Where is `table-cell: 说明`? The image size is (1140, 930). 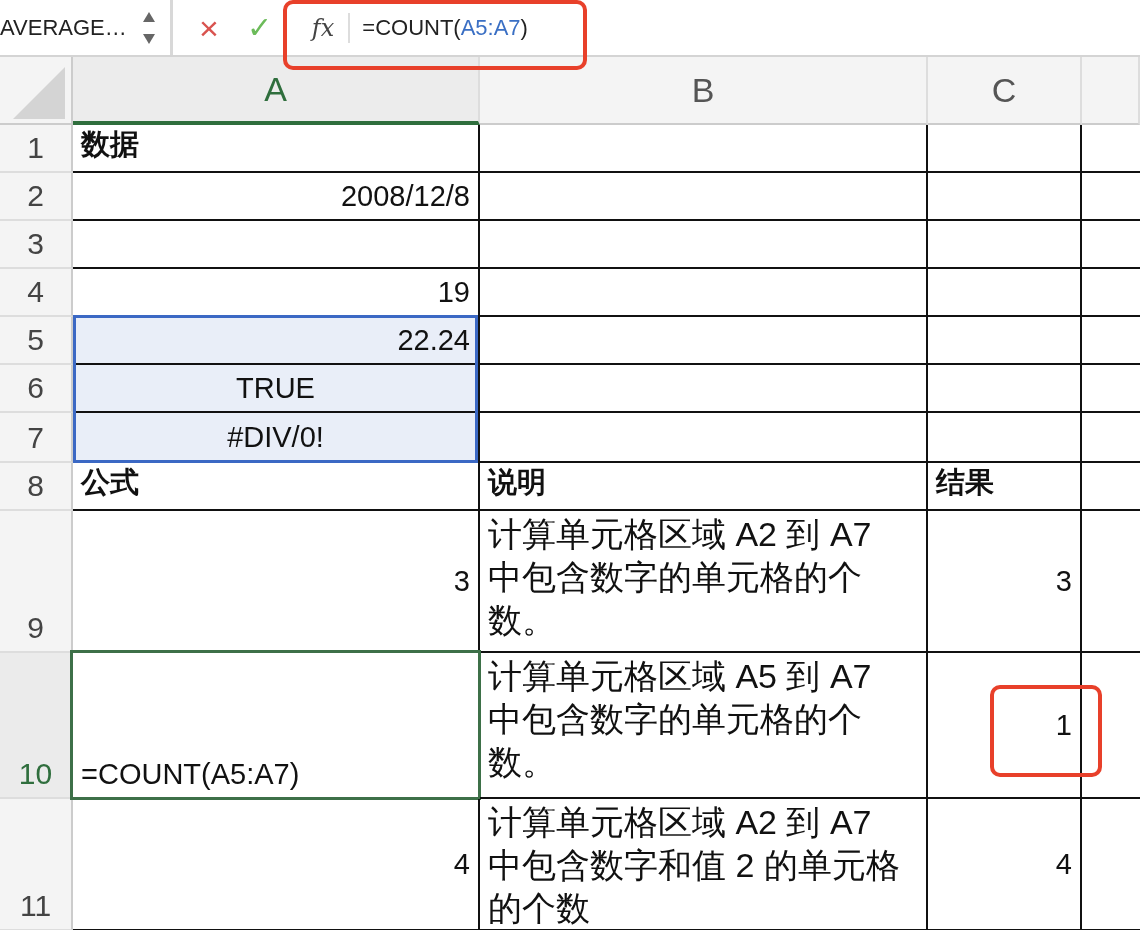 table-cell: 说明 is located at coordinates (704, 487).